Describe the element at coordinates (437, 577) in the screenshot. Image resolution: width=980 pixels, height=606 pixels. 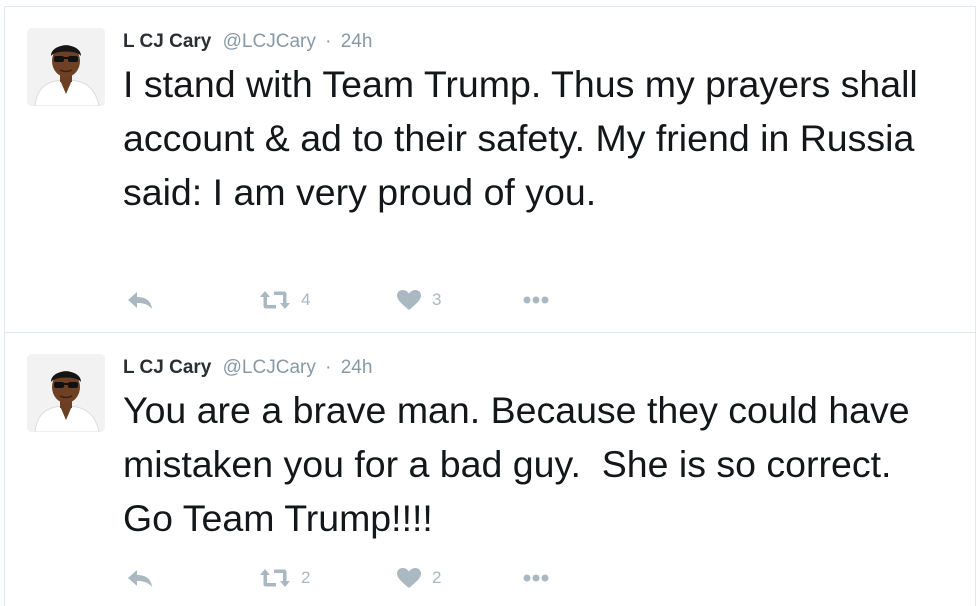
I see `like-count: 2` at that location.